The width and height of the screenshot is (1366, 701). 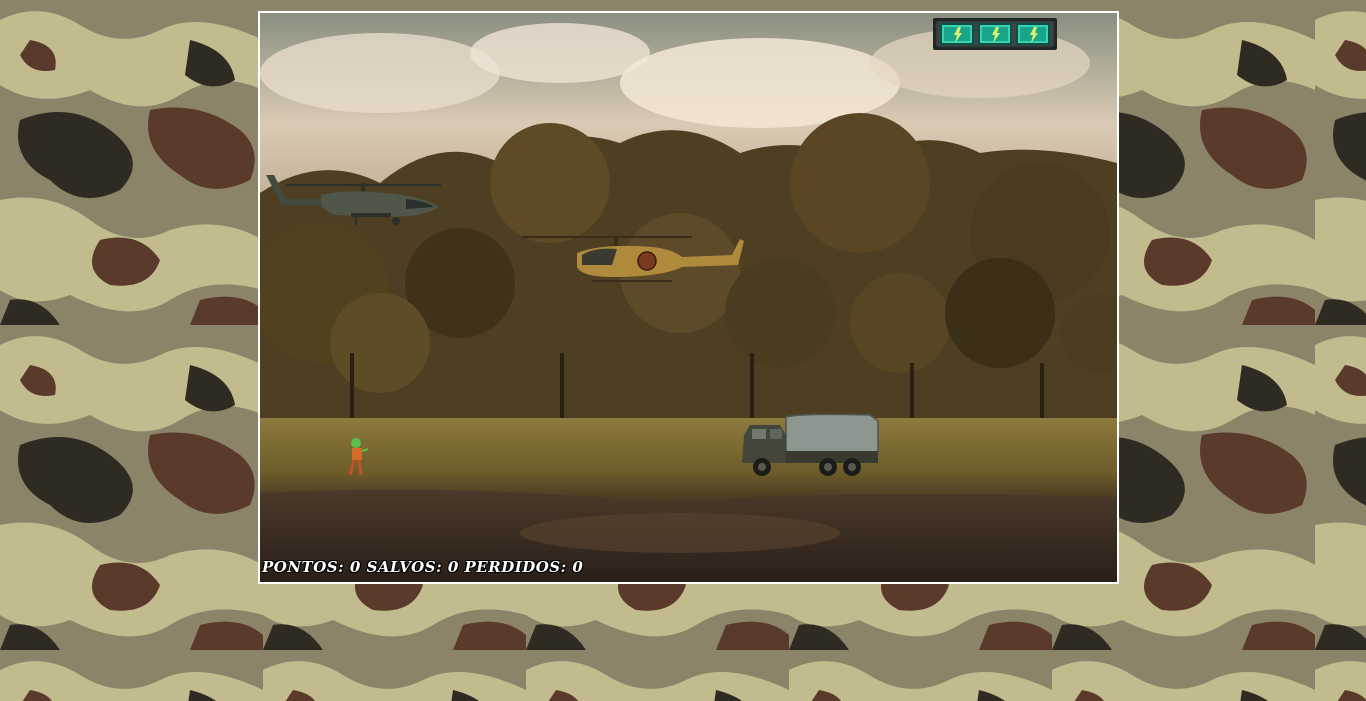 I want to click on salvos-value: 0, so click(x=453, y=567).